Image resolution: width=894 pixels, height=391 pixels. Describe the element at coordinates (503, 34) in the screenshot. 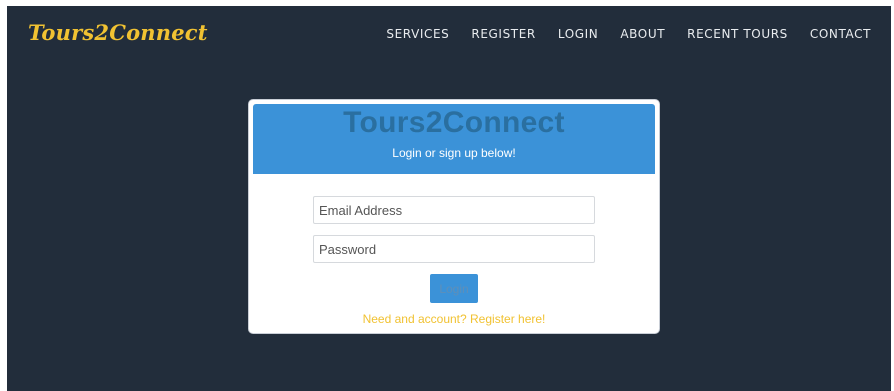

I see `nav-register: REGISTER` at that location.